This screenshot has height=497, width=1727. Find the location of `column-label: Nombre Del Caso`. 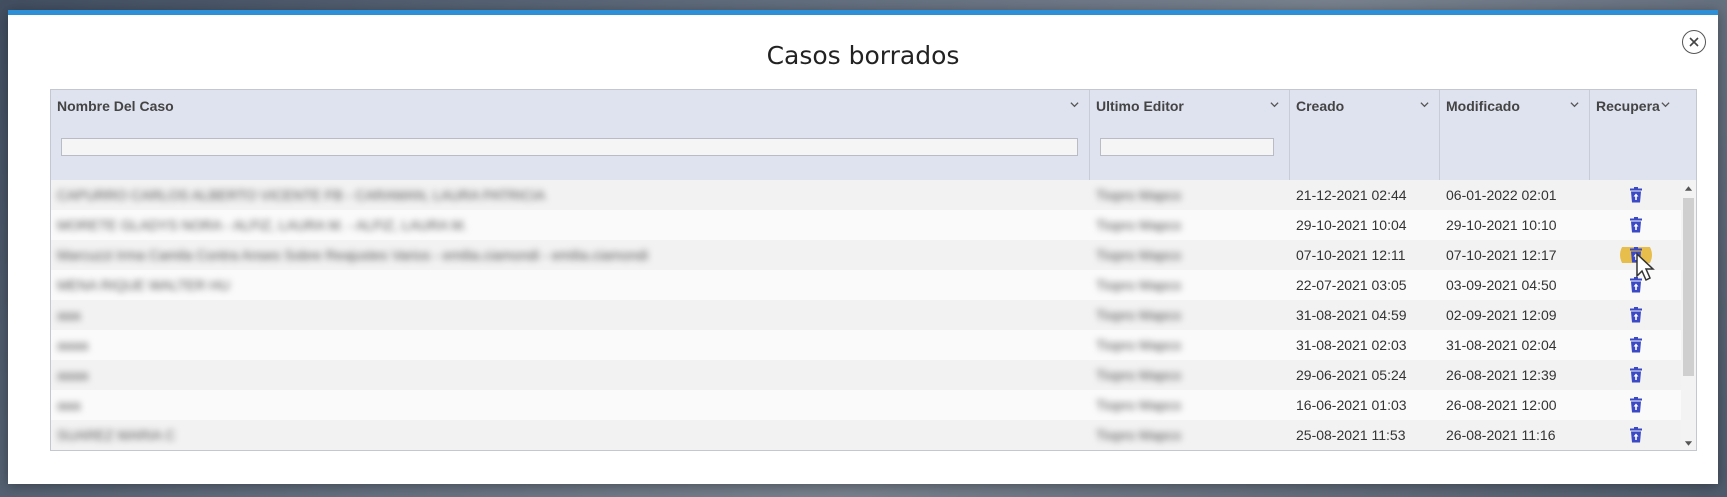

column-label: Nombre Del Caso is located at coordinates (115, 106).